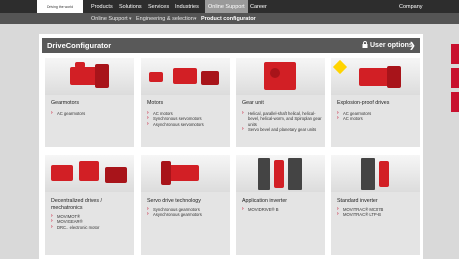 The height and width of the screenshot is (259, 459). I want to click on nav-career: Career, so click(258, 6).